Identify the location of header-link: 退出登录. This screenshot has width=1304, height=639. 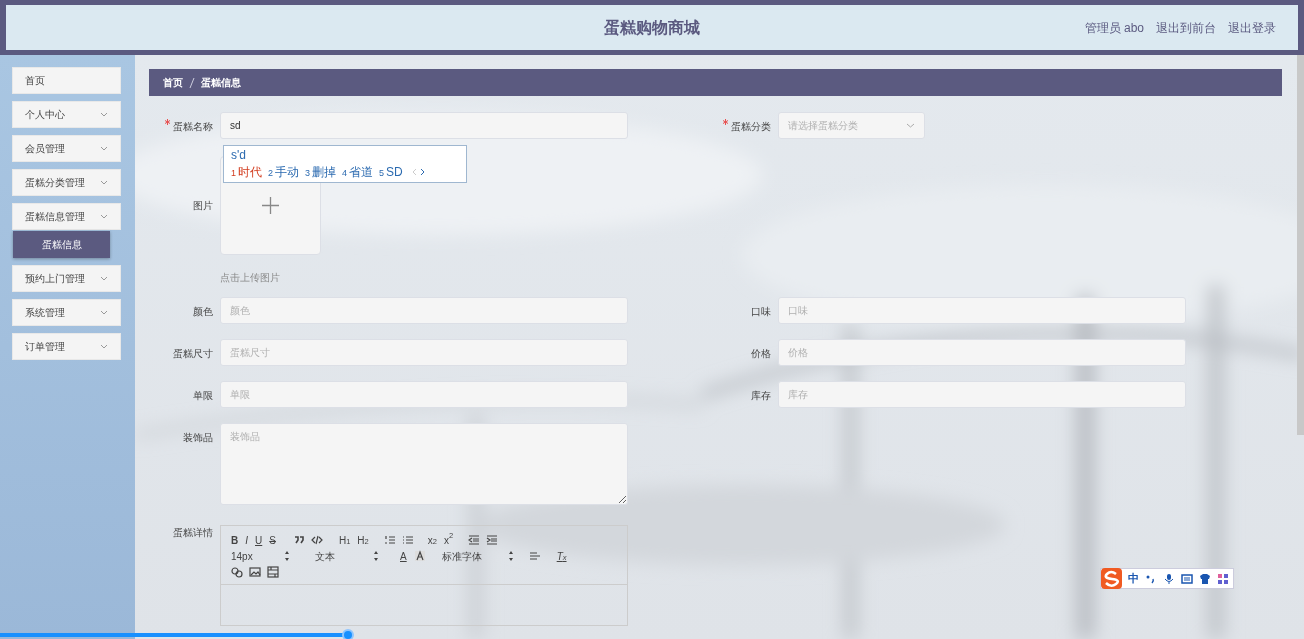
(1252, 28).